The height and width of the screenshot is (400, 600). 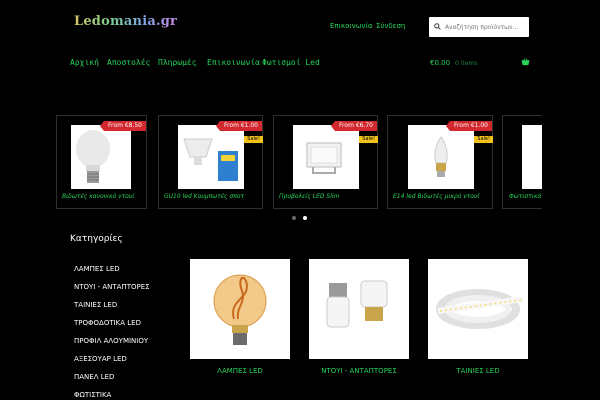 I want to click on led-strip-image, so click(x=480, y=309).